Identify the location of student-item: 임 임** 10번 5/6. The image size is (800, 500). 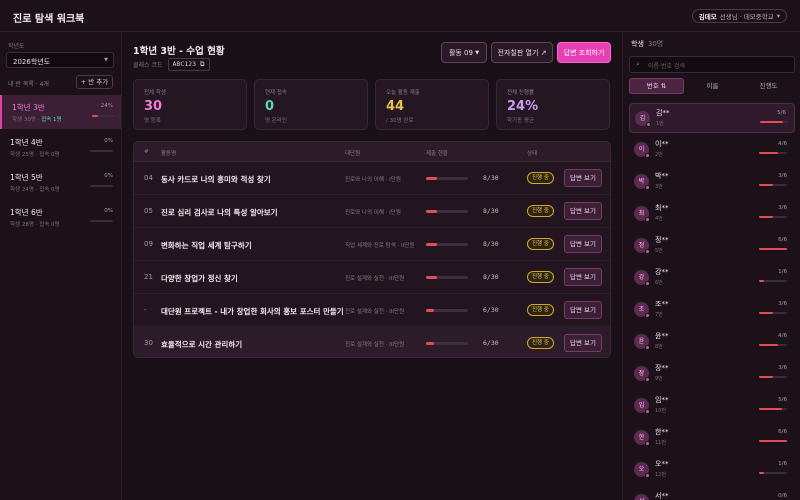
(712, 406).